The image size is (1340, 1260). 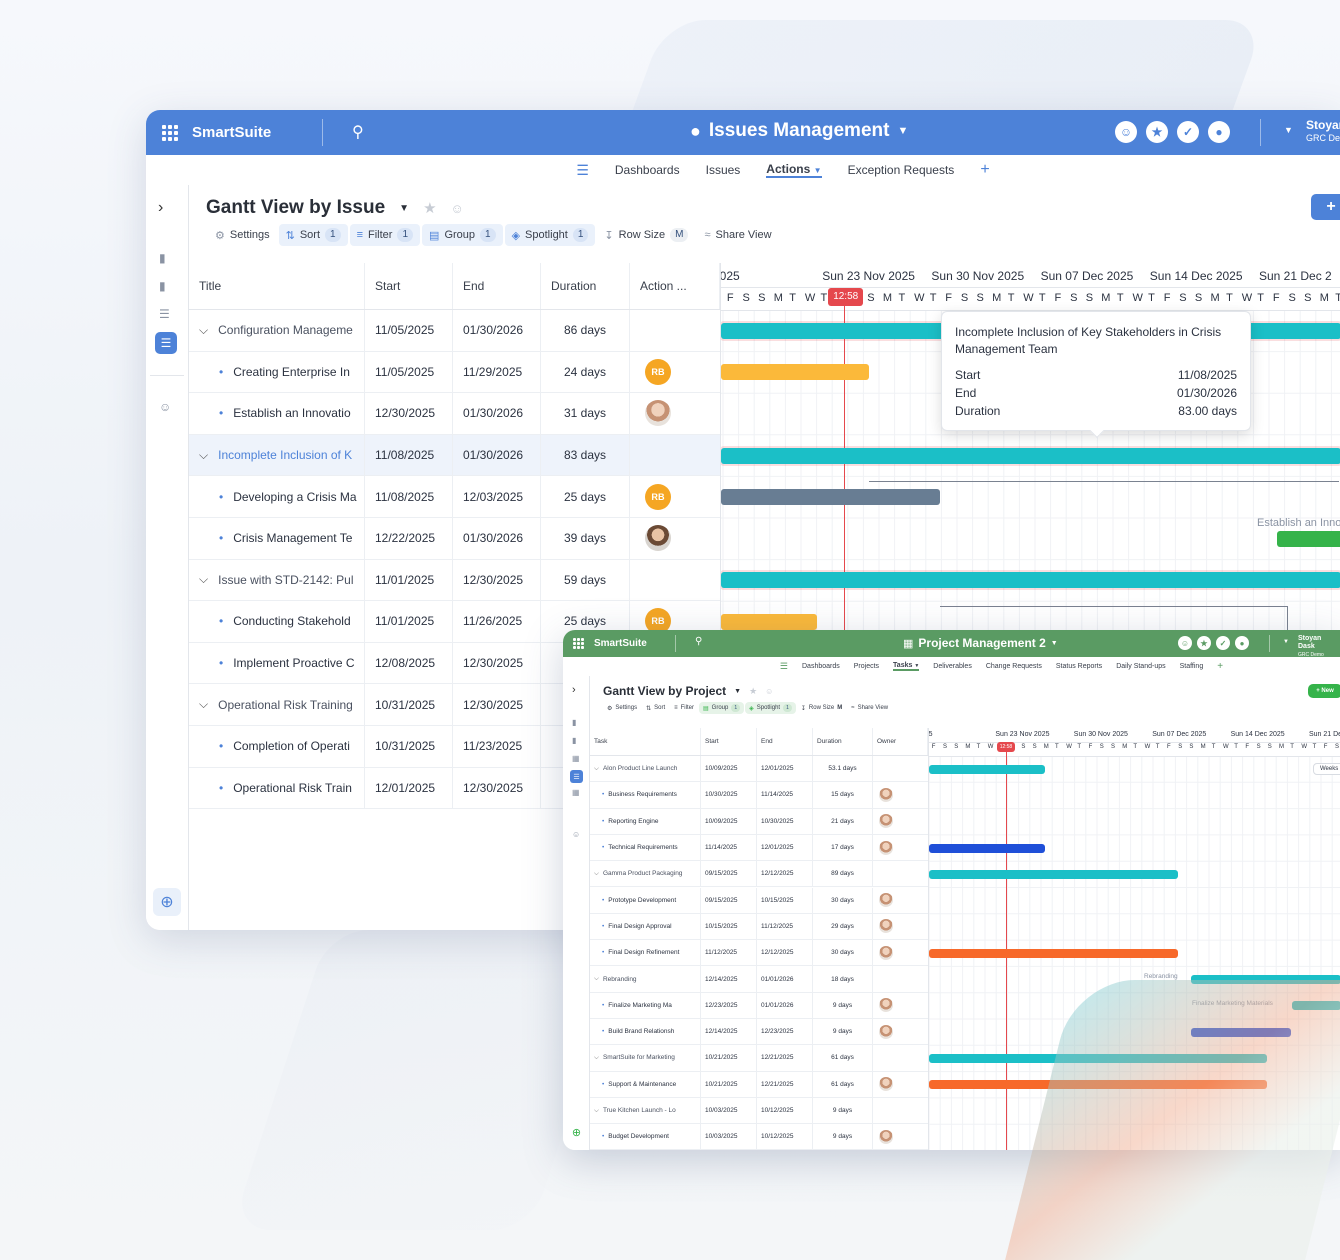 I want to click on sort-button: ⇅ Sort, so click(x=655, y=708).